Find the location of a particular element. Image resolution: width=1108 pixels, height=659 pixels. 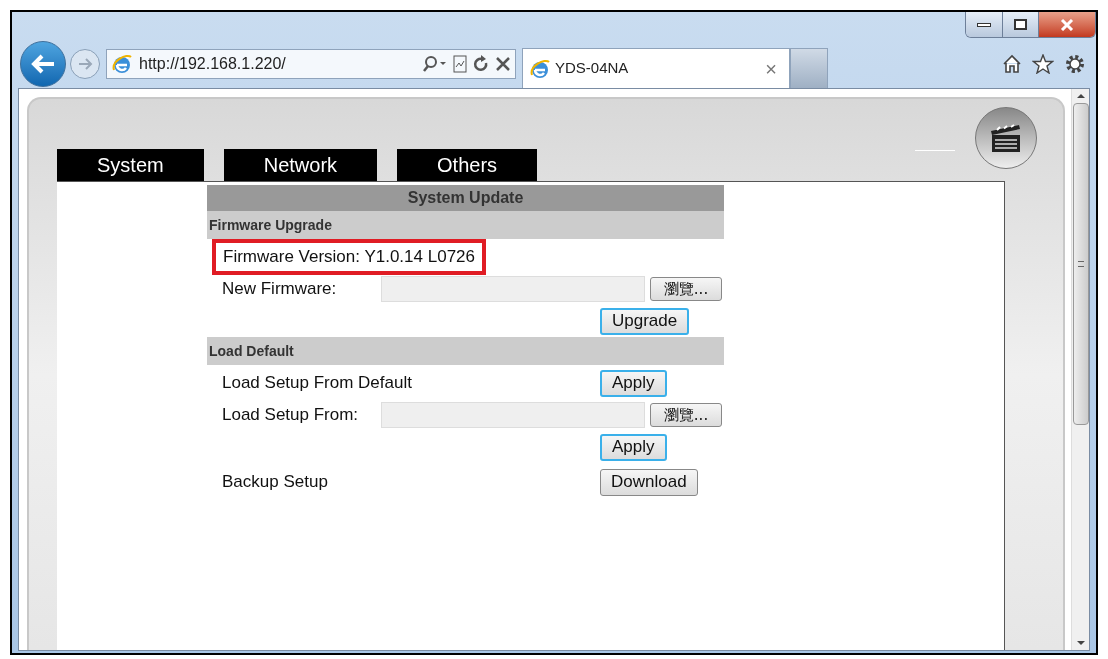

setting-label: Backup Setup is located at coordinates (275, 482).